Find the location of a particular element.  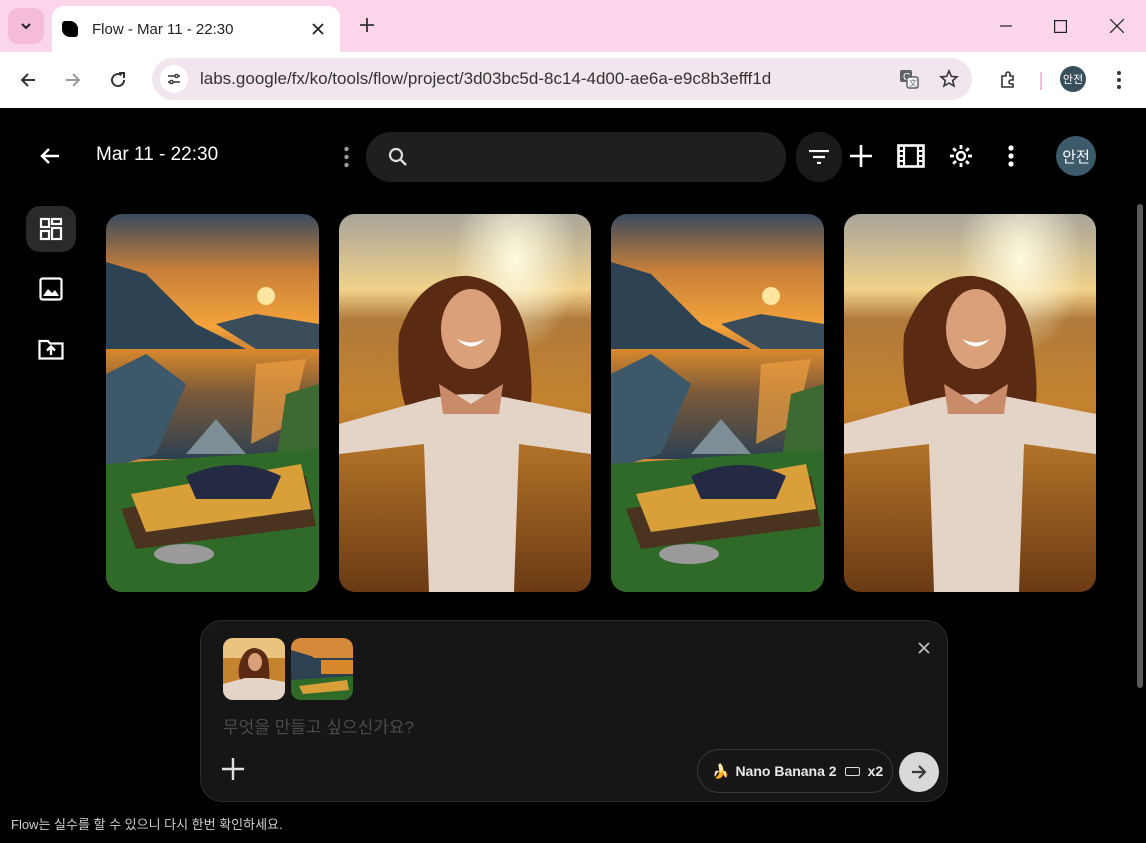

minimize-button is located at coordinates (1006, 26).